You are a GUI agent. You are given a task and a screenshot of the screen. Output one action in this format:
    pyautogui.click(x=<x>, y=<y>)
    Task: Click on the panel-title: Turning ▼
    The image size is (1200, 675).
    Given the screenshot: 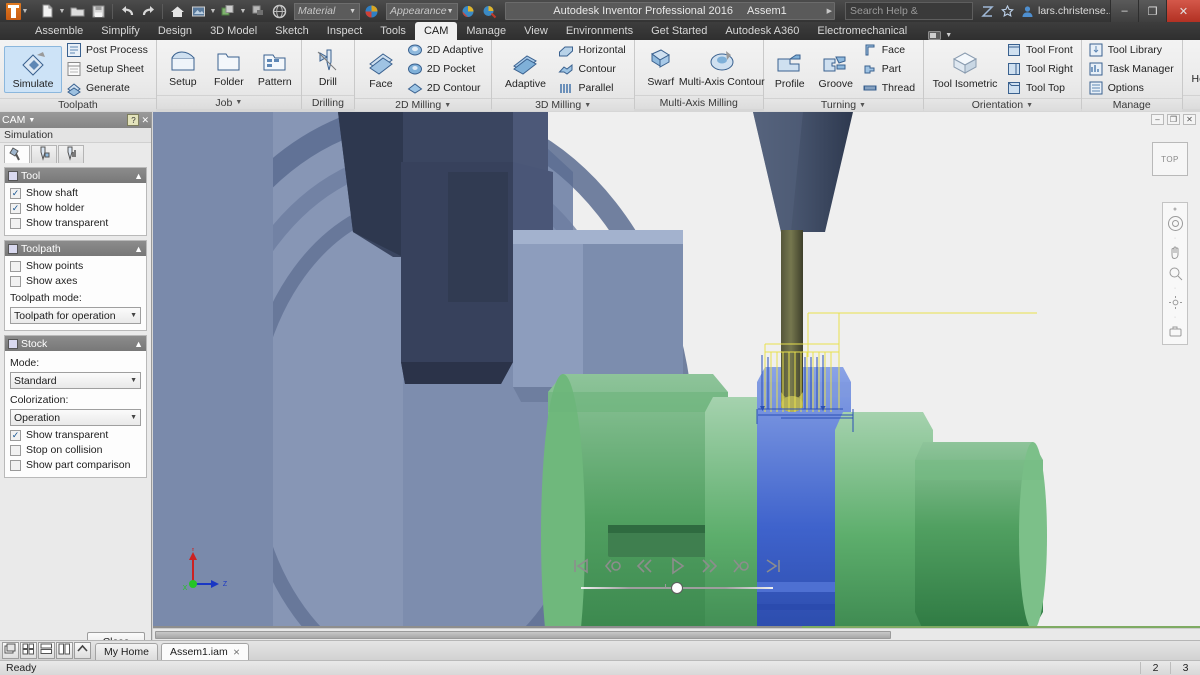 What is the action you would take?
    pyautogui.click(x=843, y=104)
    